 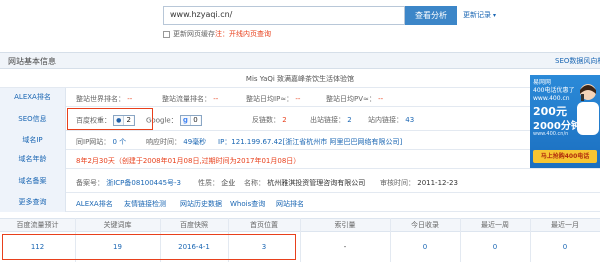 What do you see at coordinates (188, 161) in the screenshot?
I see `domain-age-value: 8年2月30天（创建于2008年01月08日,过期时间为2017年01月08日）` at bounding box center [188, 161].